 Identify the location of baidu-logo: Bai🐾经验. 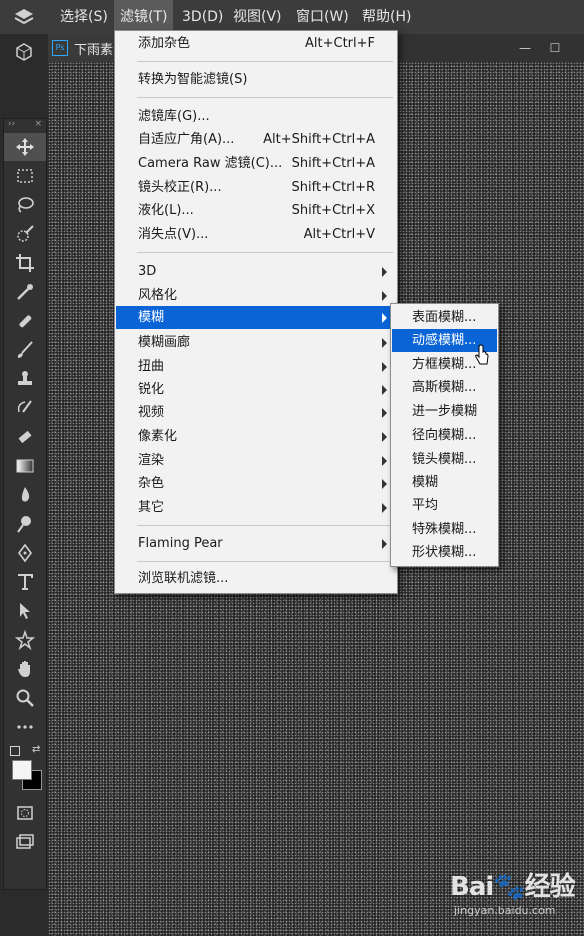
(513, 887).